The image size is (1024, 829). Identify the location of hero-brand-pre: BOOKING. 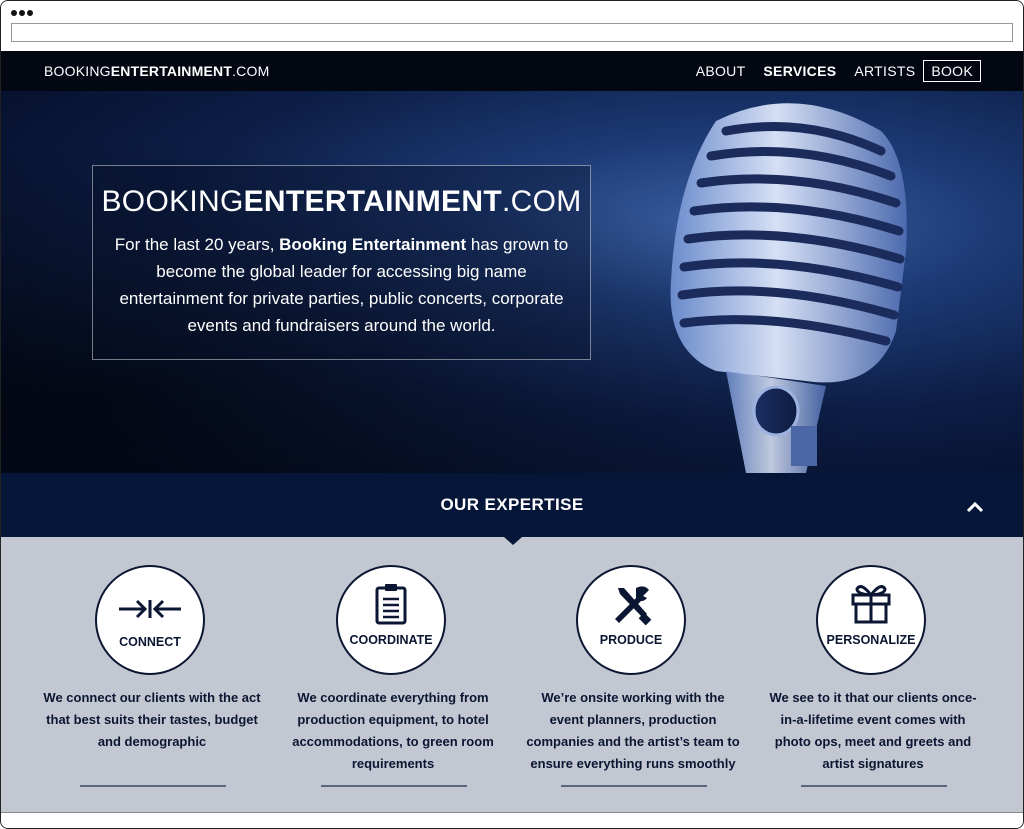
(172, 201).